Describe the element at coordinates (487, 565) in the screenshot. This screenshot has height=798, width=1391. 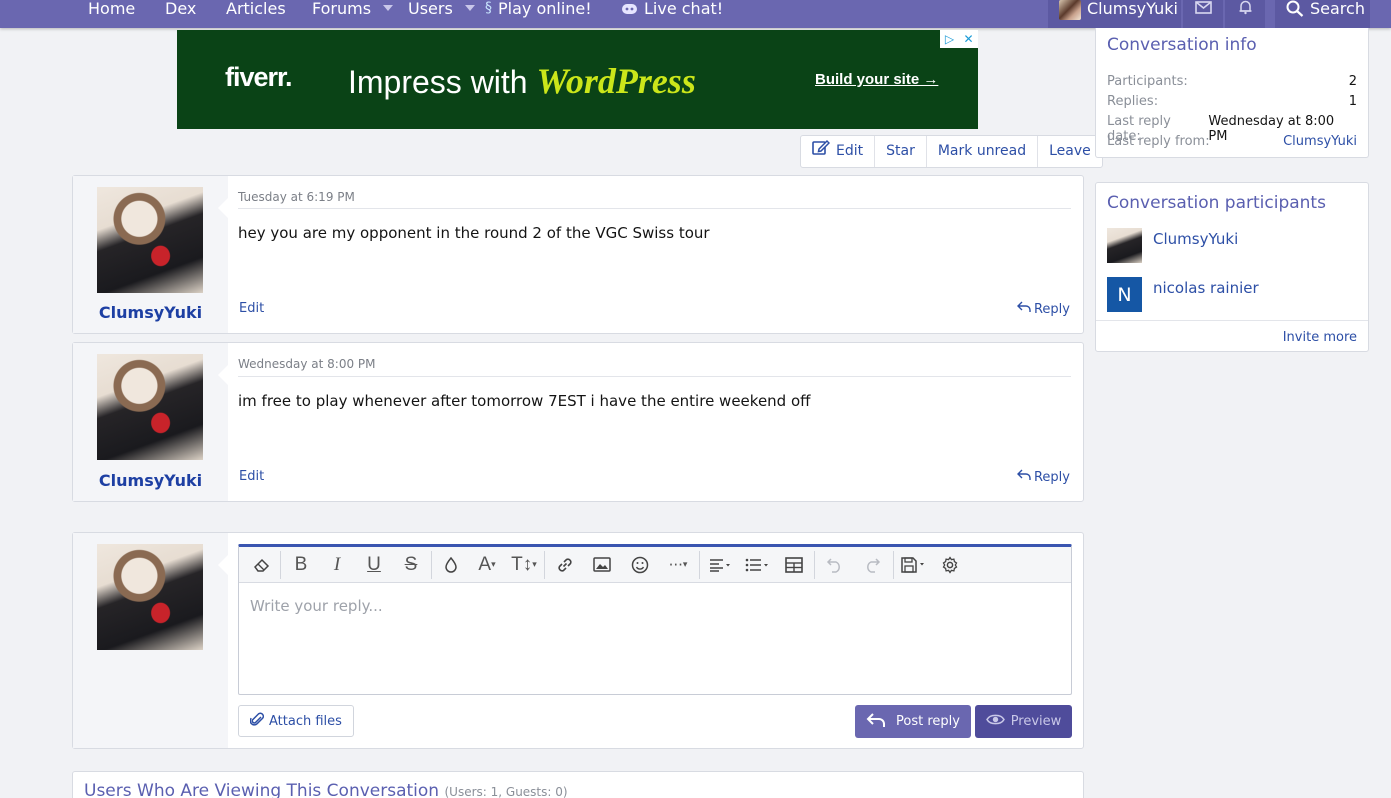
I see `font-family-icon: A ▾` at that location.